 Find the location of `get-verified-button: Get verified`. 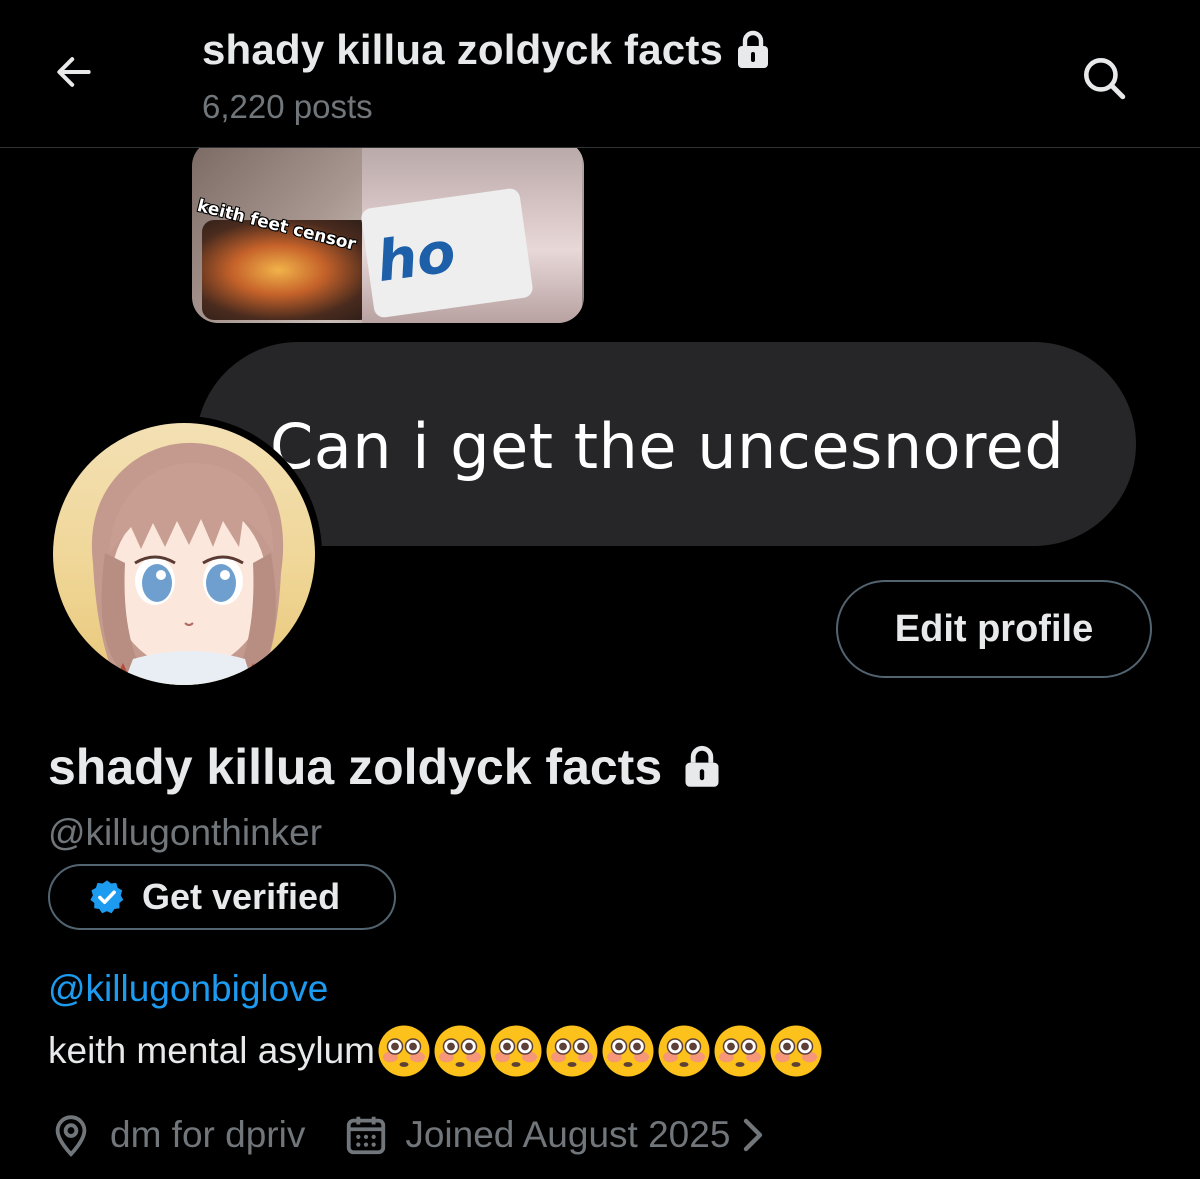

get-verified-button: Get verified is located at coordinates (222, 897).